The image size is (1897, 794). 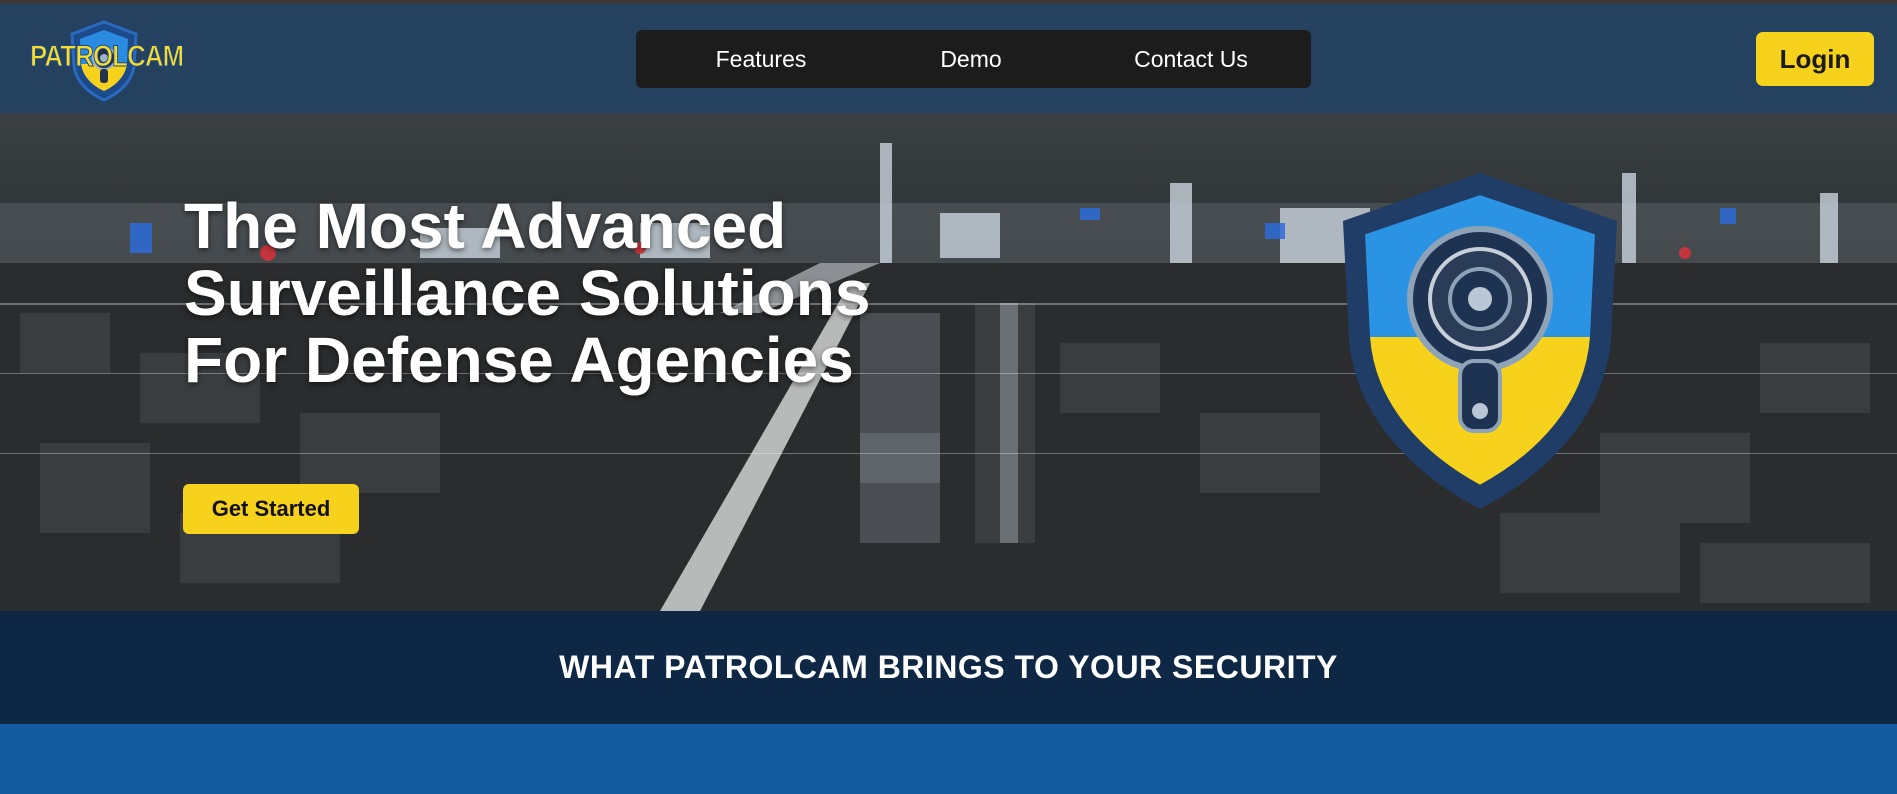 What do you see at coordinates (948, 759) in the screenshot?
I see `features-content-area` at bounding box center [948, 759].